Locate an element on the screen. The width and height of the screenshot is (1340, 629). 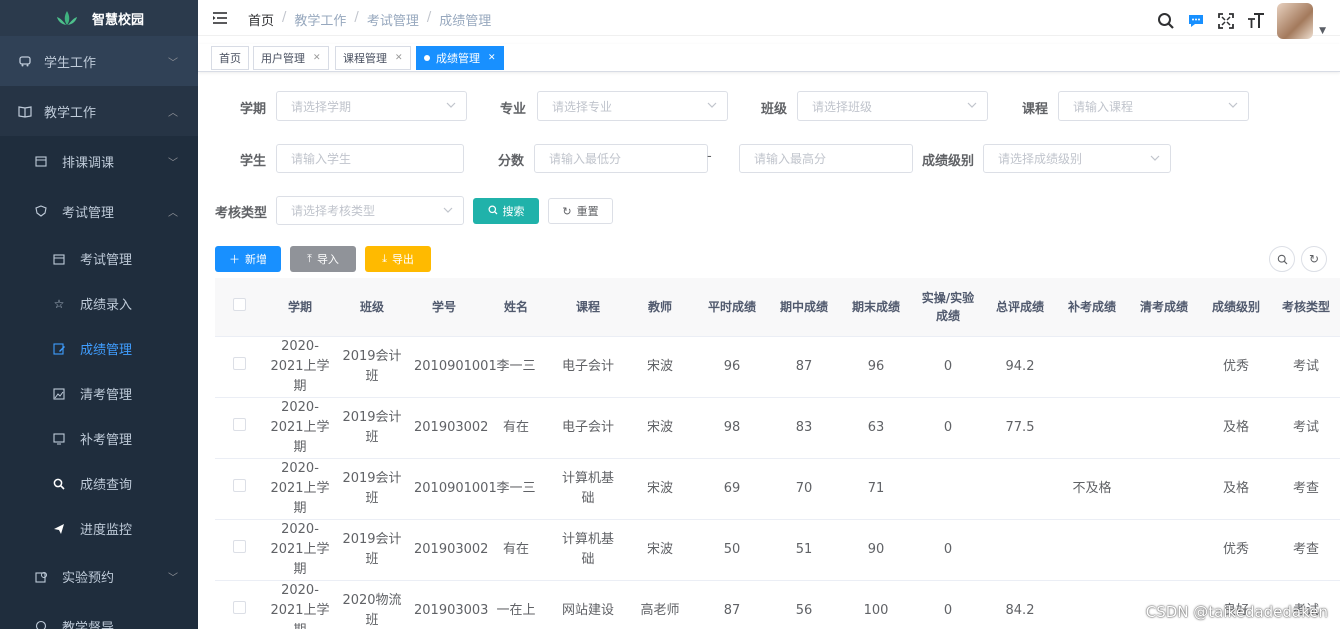
column-header: 平时成绩 is located at coordinates (732, 307).